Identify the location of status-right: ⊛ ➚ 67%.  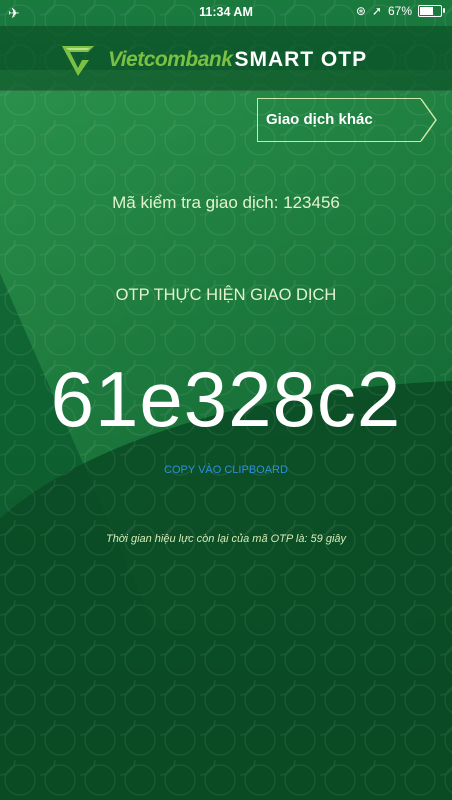
(400, 11).